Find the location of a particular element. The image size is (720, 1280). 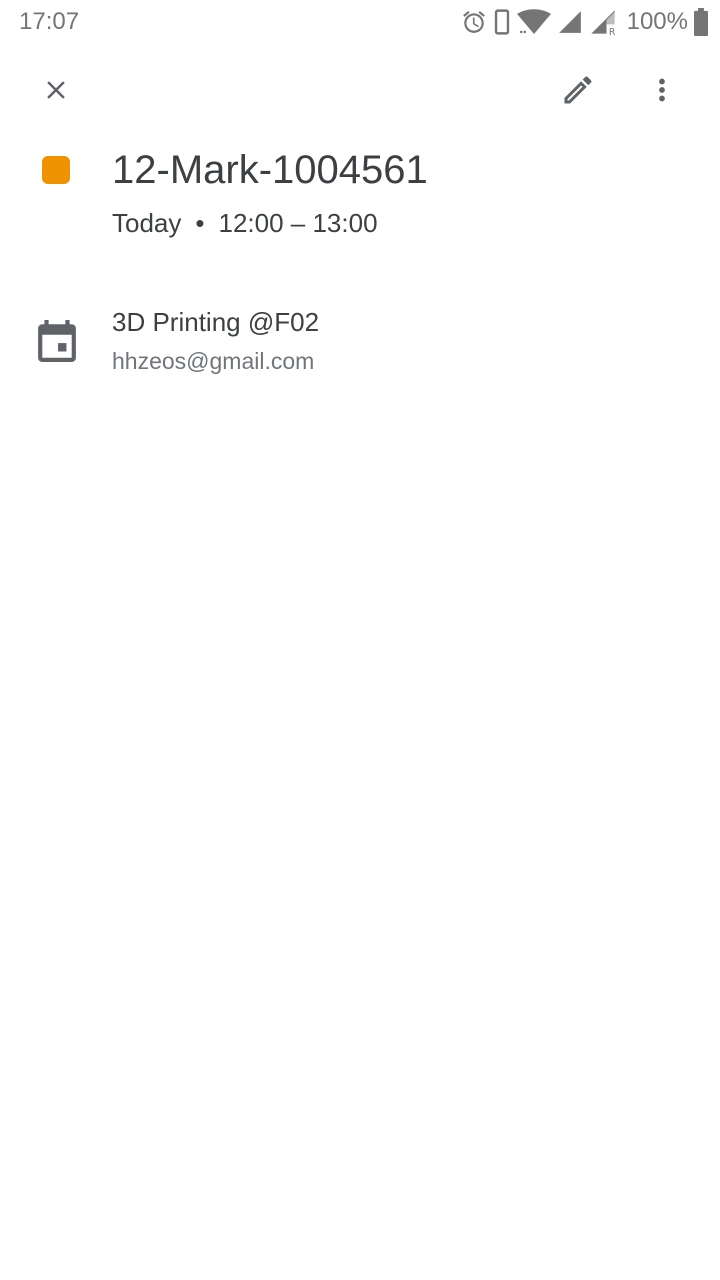

signal-roaming-icon: R is located at coordinates (603, 22).